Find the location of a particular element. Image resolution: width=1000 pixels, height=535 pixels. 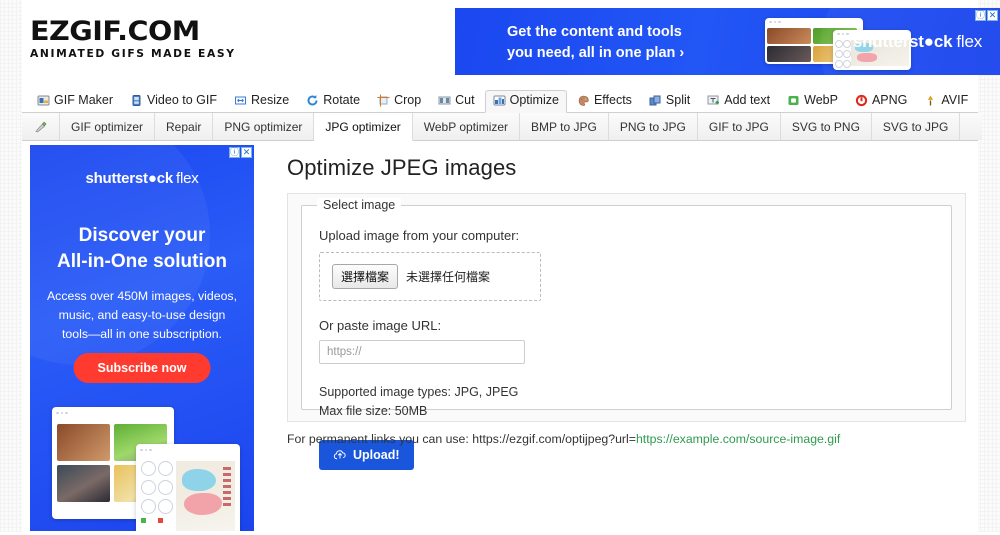

sidebar-ad-brand-light: flex is located at coordinates (187, 178).